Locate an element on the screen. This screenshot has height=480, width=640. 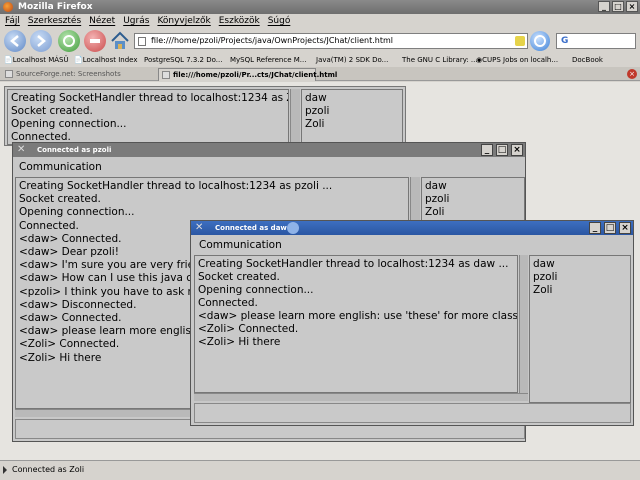
bookmark-item: 📄 Localhost Index is located at coordinates (105, 60).